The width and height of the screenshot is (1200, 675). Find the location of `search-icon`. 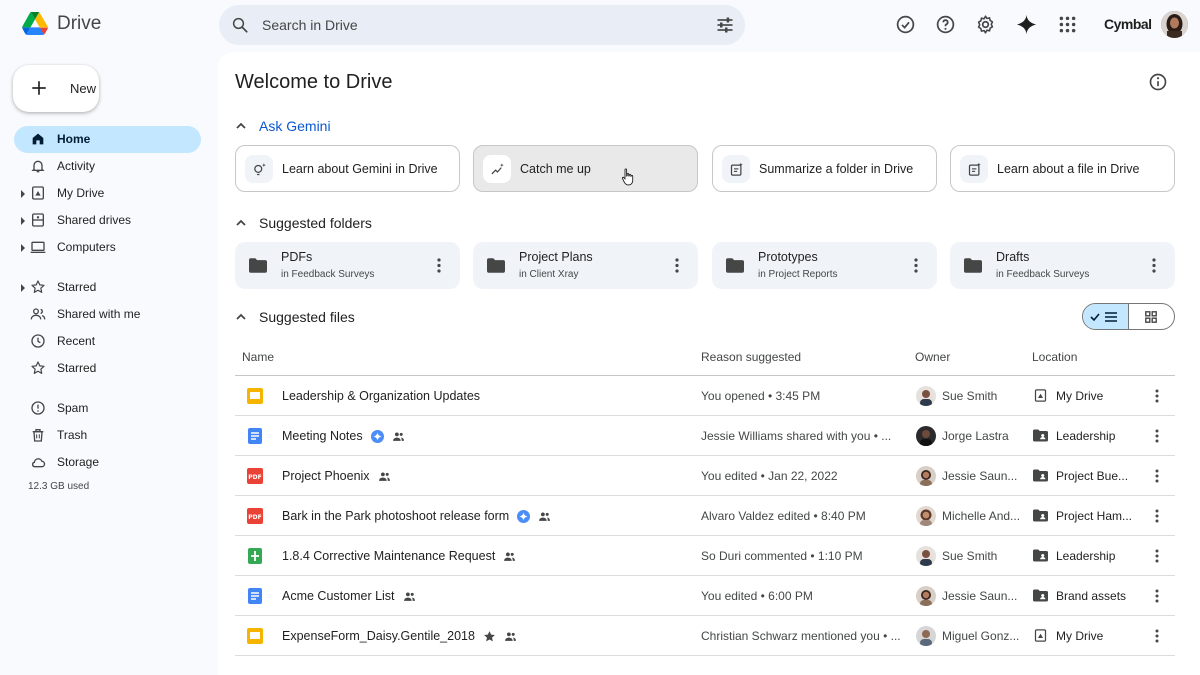

search-icon is located at coordinates (240, 25).